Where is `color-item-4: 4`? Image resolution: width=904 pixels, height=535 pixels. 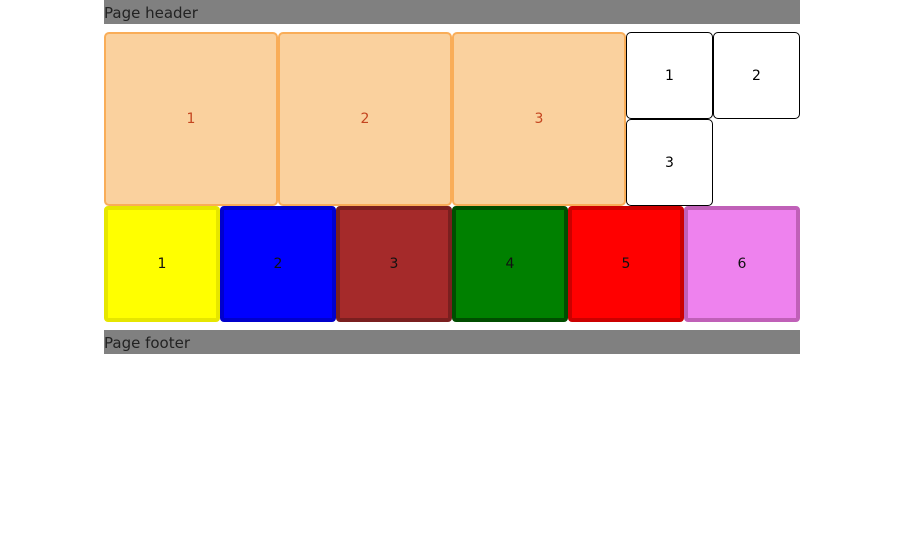
color-item-4: 4 is located at coordinates (510, 264).